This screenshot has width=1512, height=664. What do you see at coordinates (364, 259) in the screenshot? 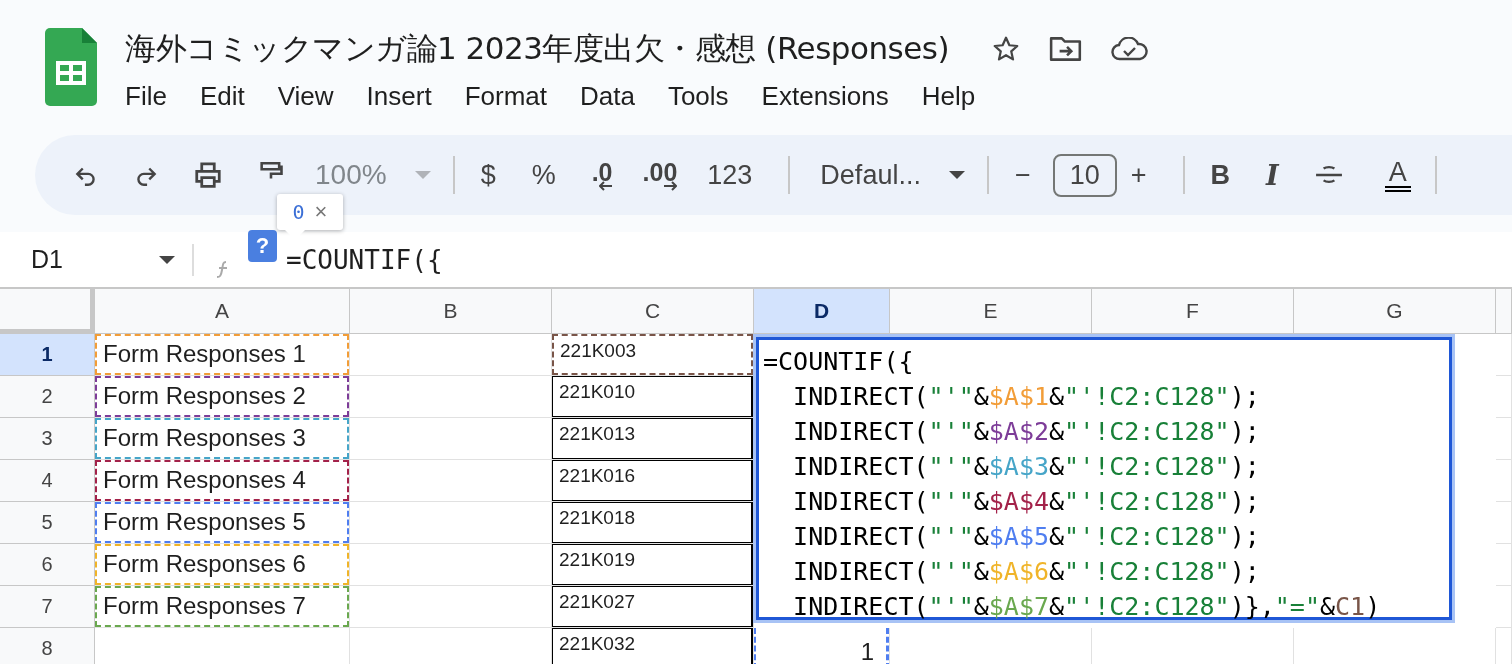
I see `formula-field: =COUNTIF({` at bounding box center [364, 259].